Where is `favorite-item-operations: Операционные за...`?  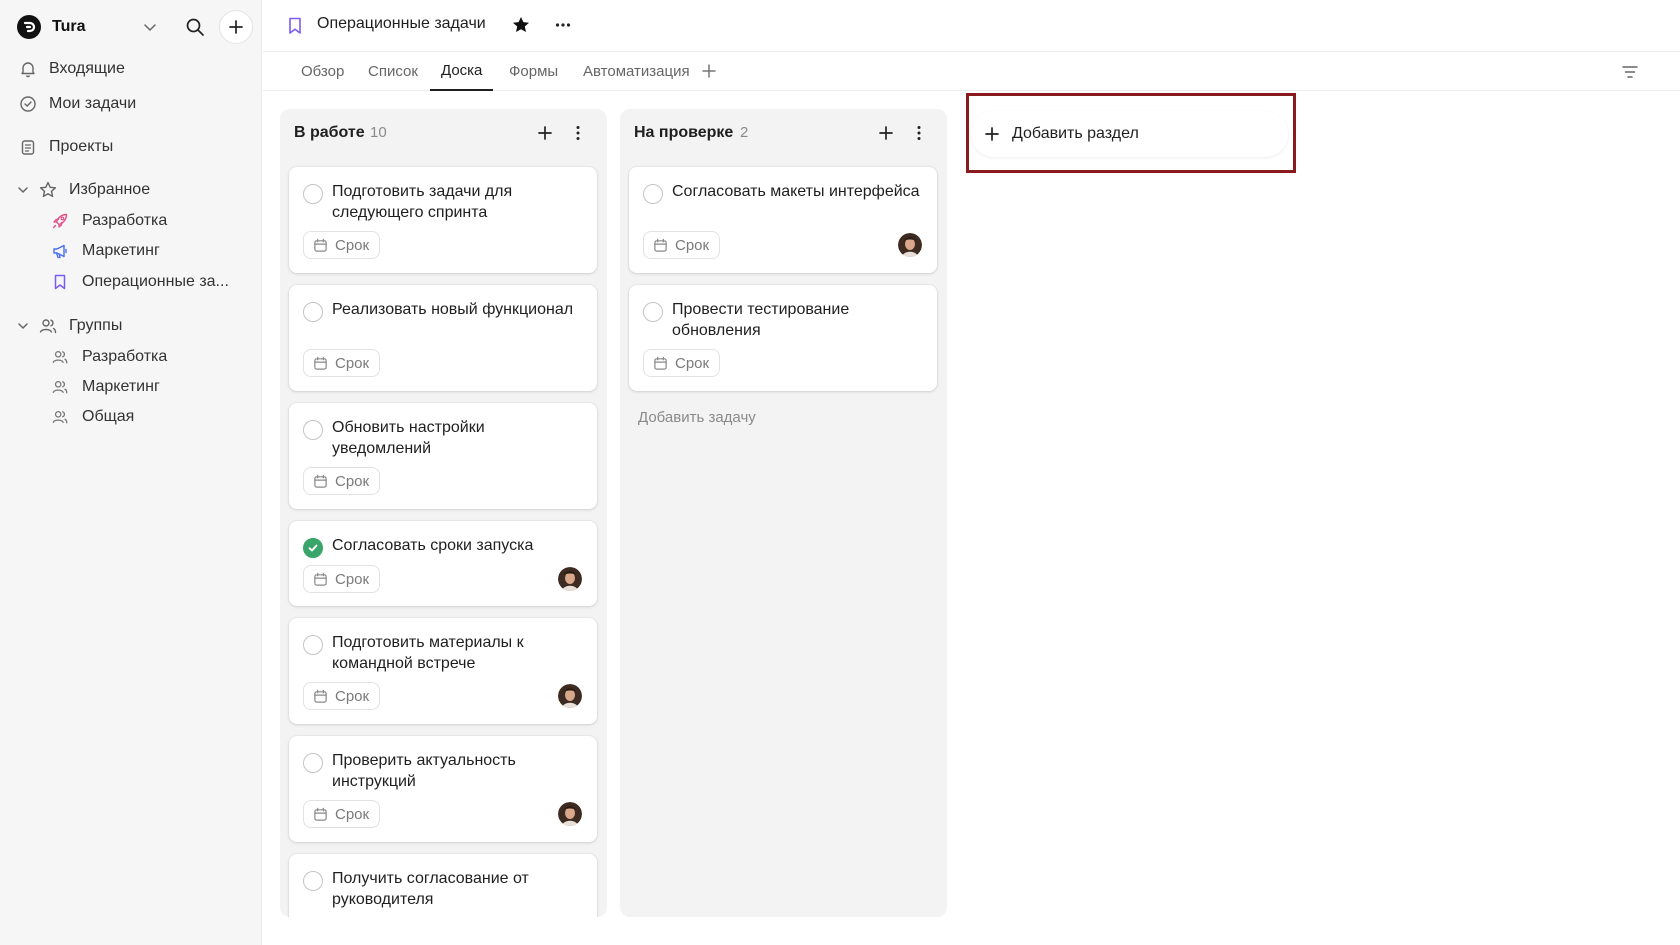
favorite-item-operations: Операционные за... is located at coordinates (139, 282).